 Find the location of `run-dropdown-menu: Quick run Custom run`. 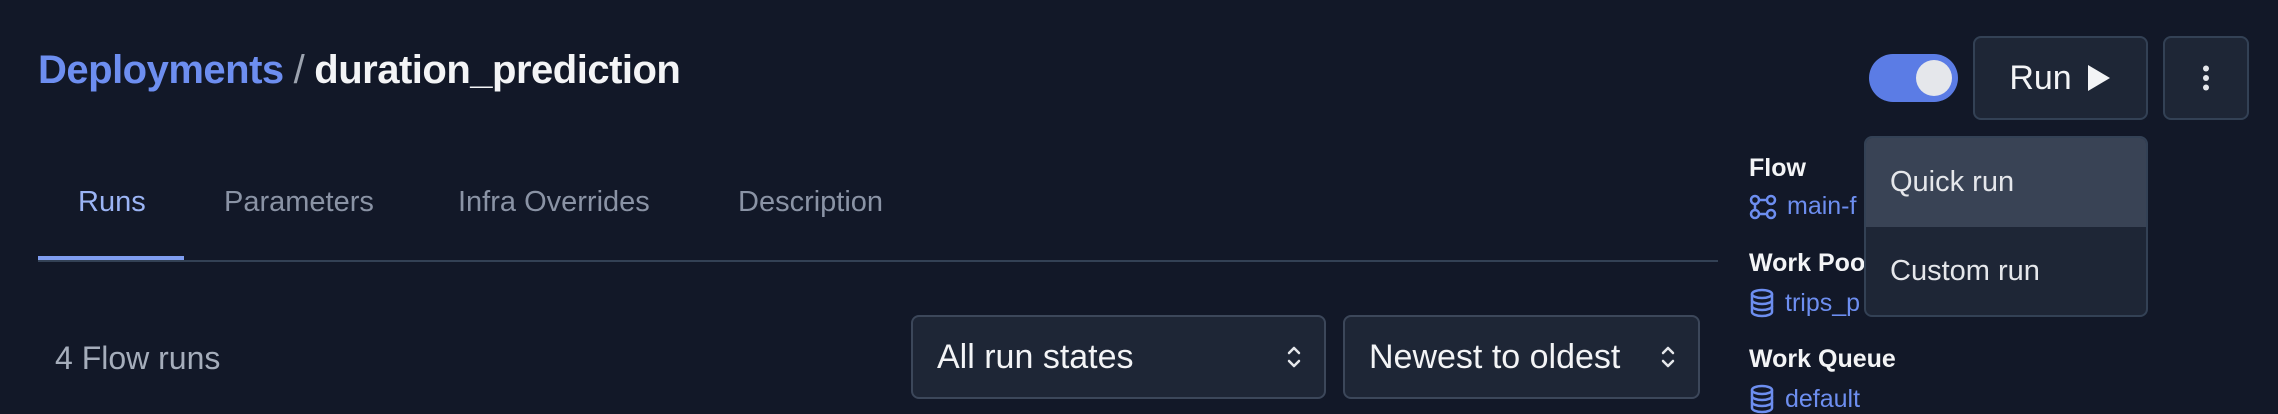

run-dropdown-menu: Quick run Custom run is located at coordinates (2006, 226).